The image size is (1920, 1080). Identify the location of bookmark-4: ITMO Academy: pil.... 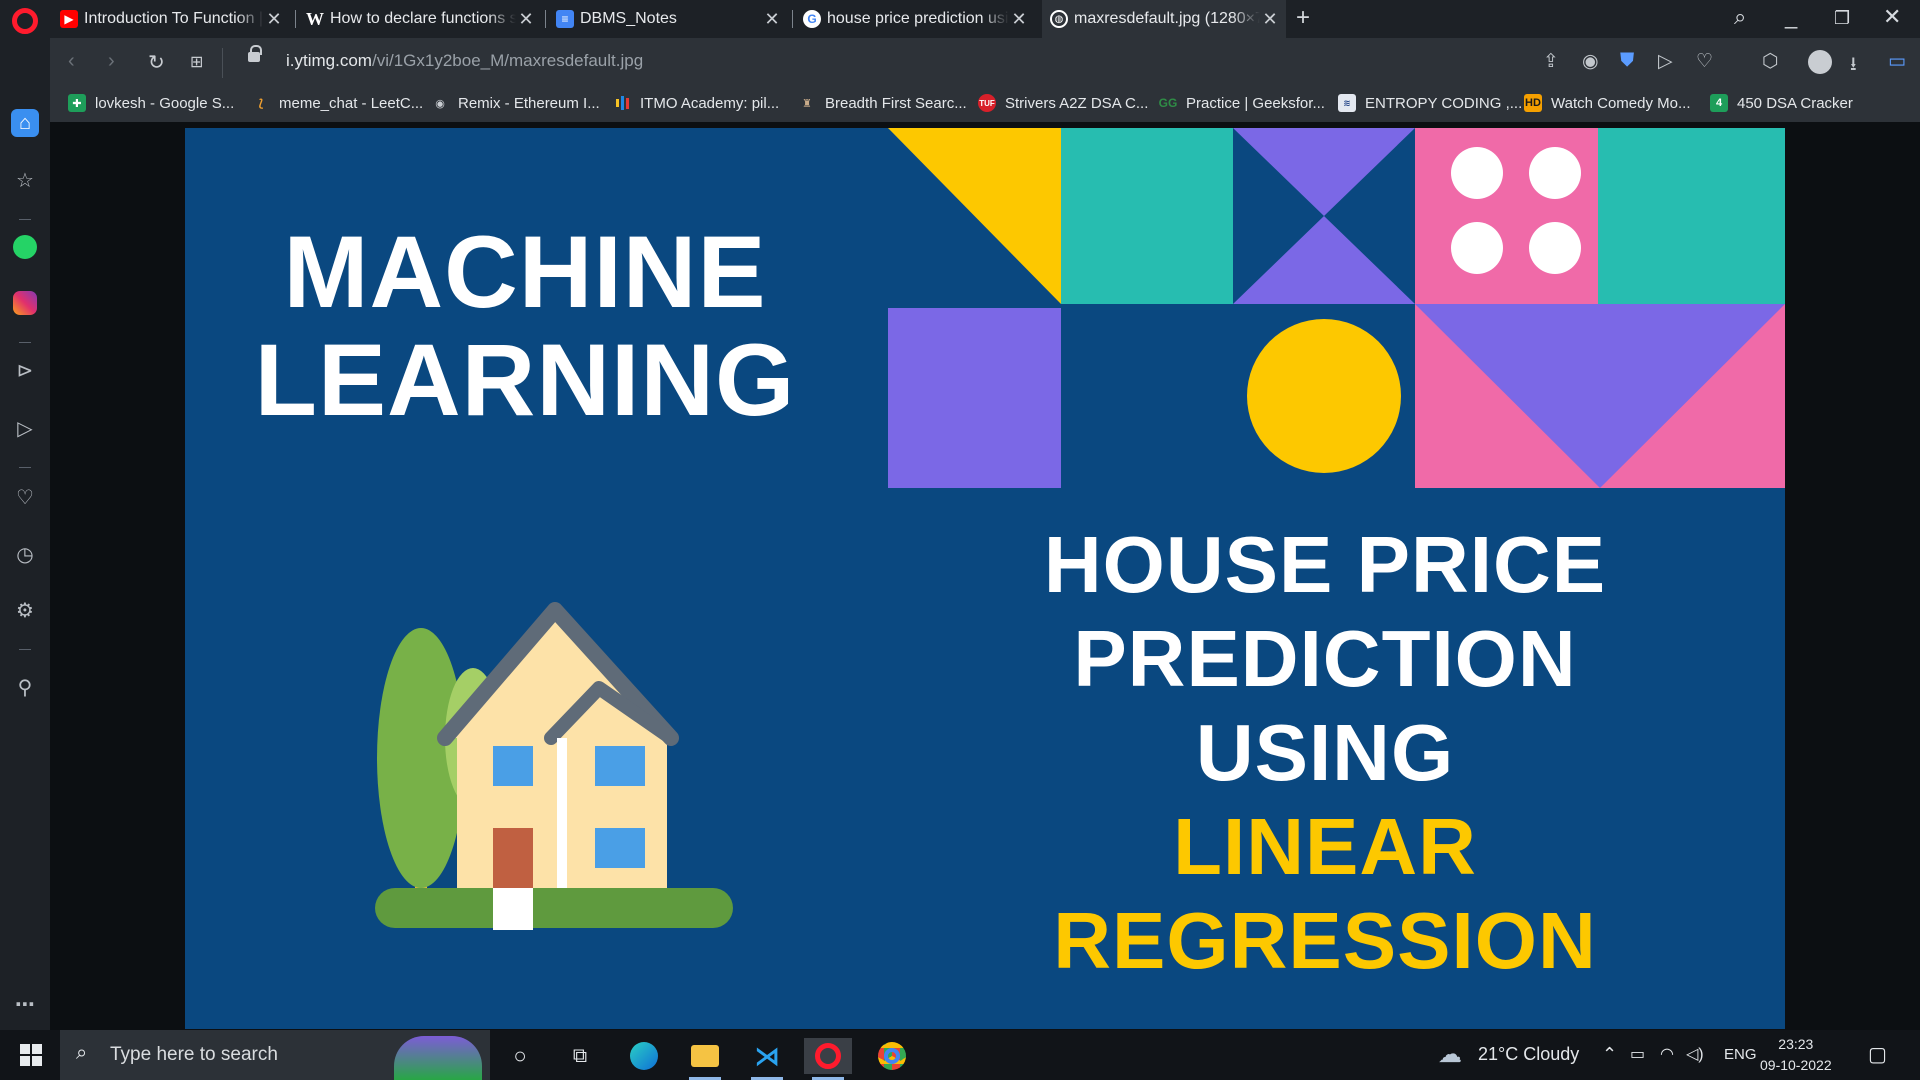
(696, 103).